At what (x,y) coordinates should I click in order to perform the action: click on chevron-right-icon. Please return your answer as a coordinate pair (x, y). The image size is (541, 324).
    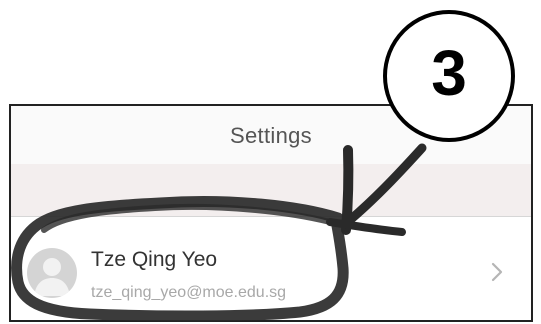
    Looking at the image, I should click on (497, 272).